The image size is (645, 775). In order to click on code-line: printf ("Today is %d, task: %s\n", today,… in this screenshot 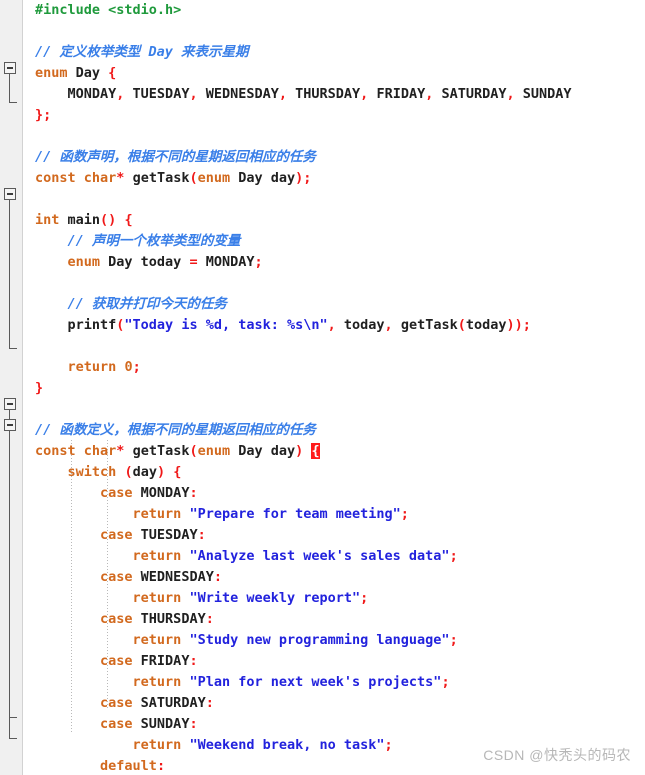, I will do `click(334, 325)`.